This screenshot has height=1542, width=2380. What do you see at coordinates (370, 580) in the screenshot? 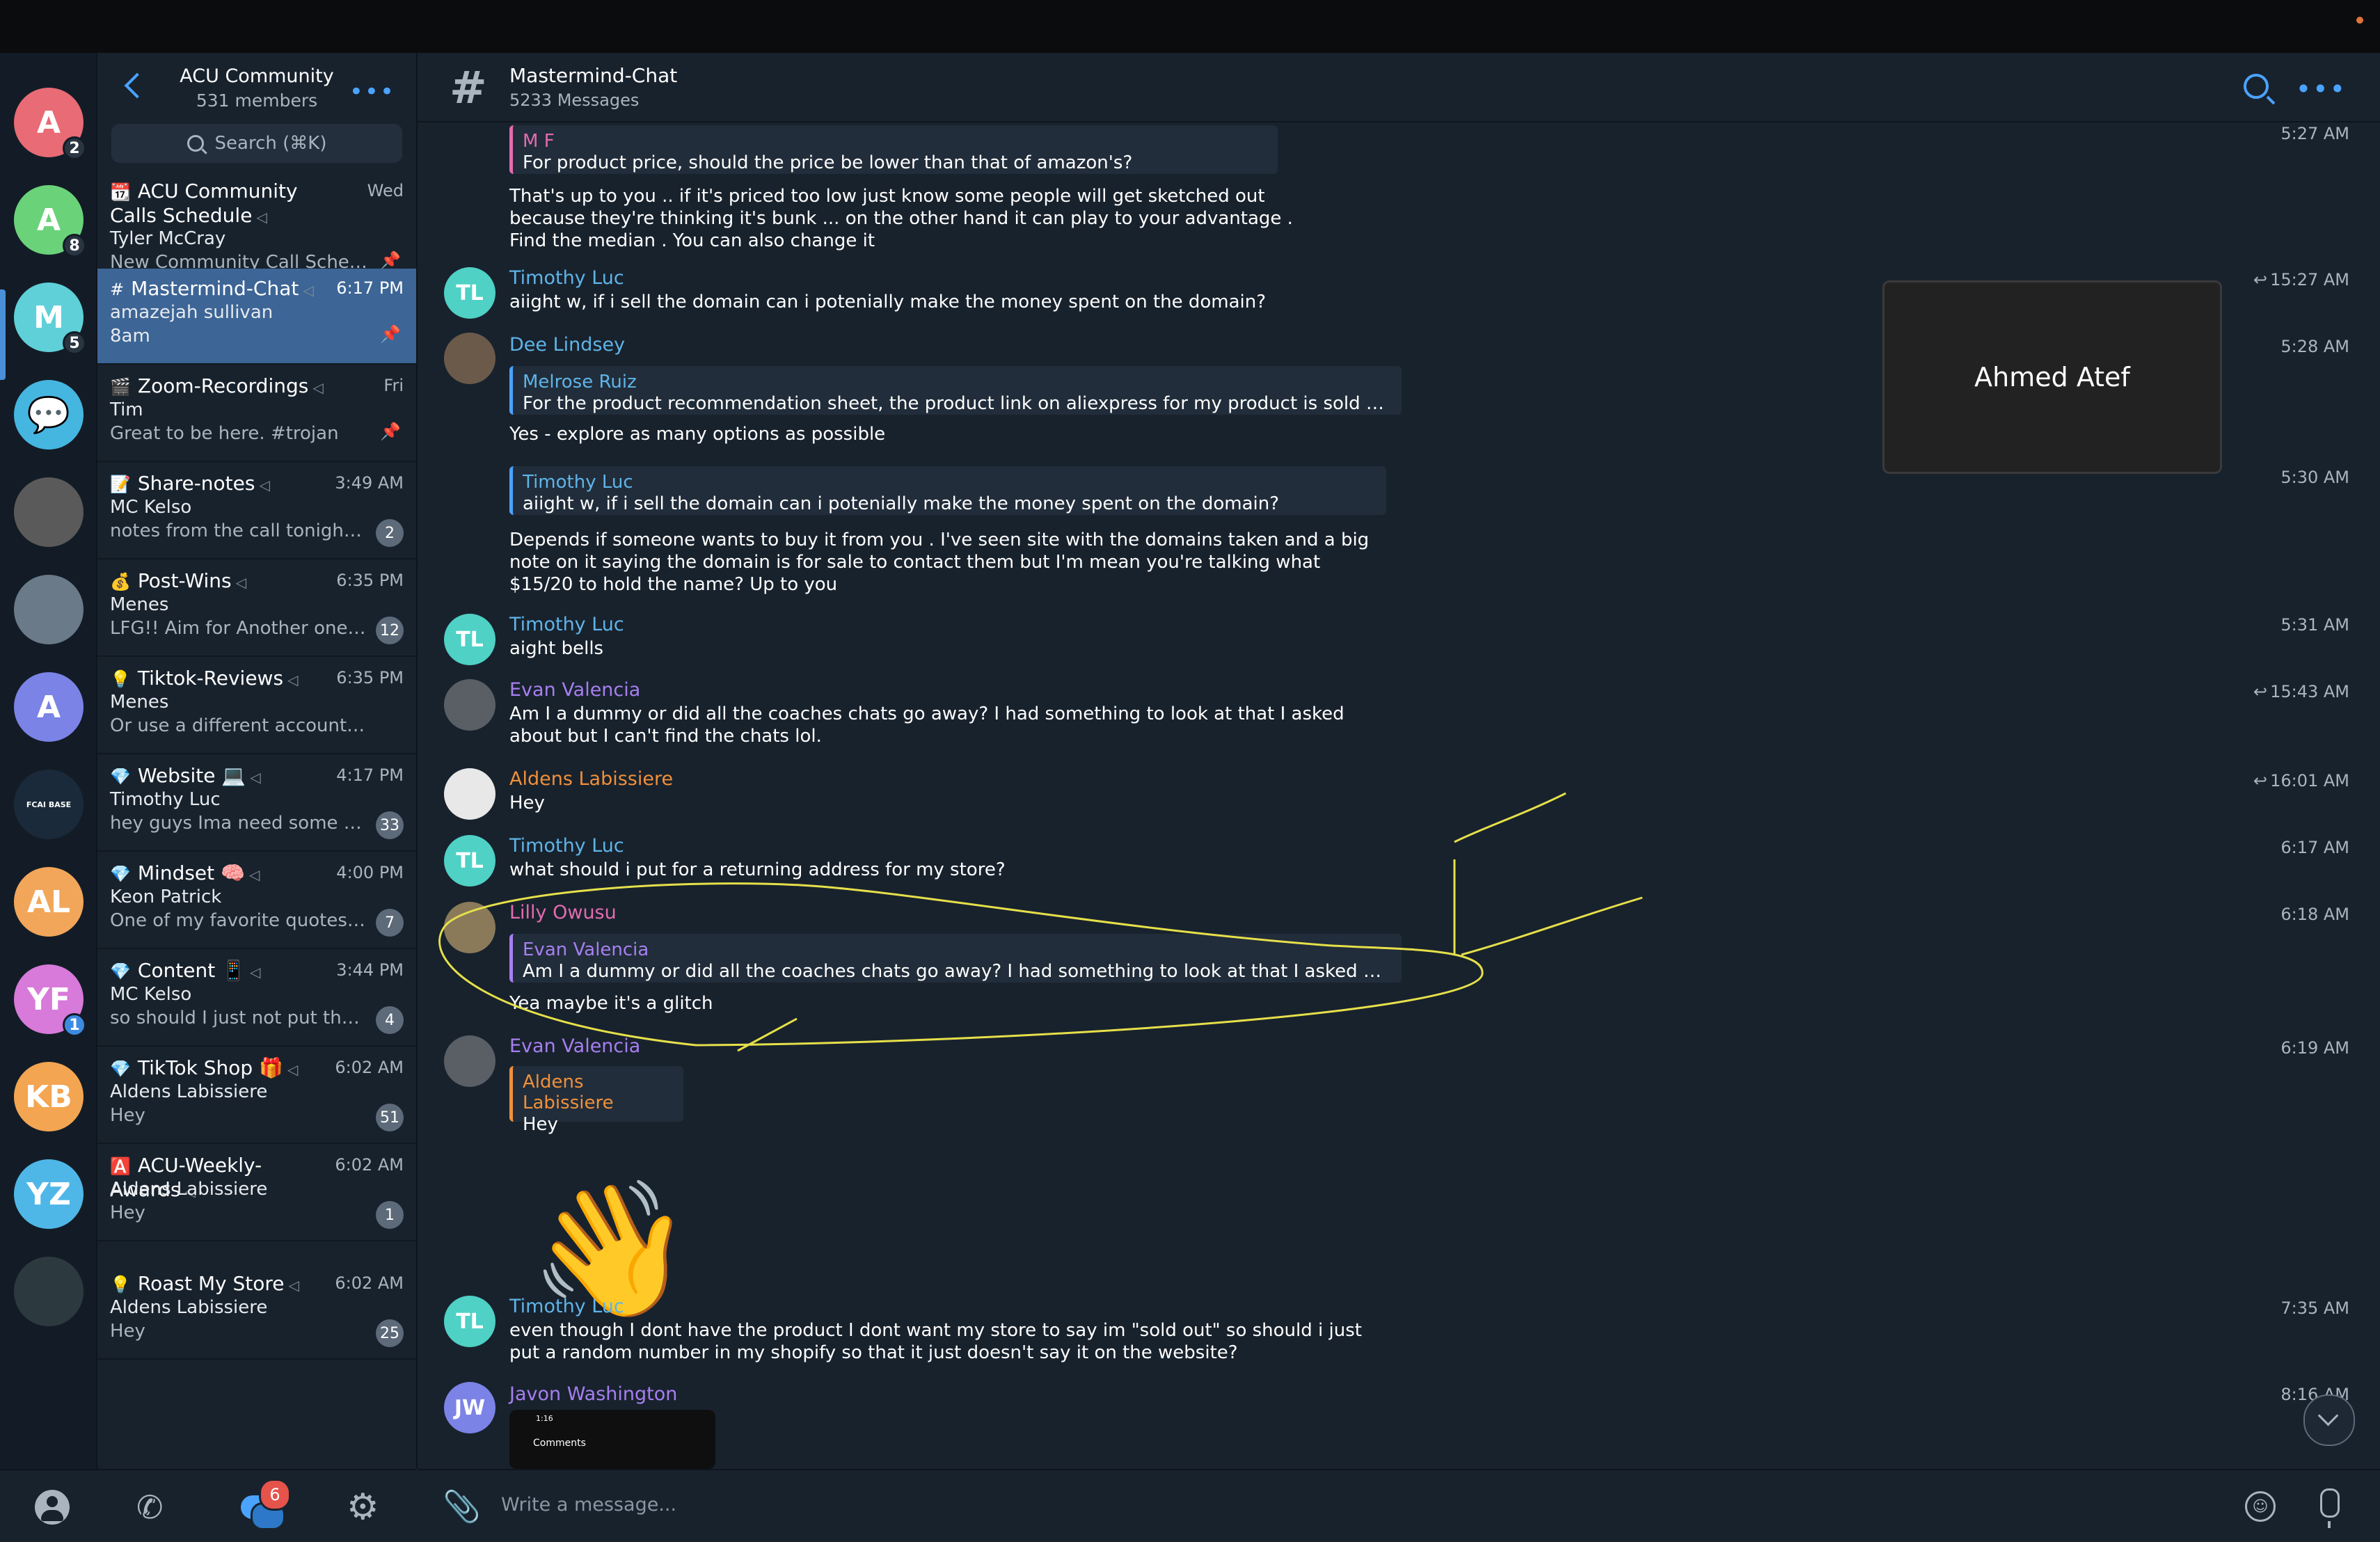
I see `chat-time: 6:35 PM` at bounding box center [370, 580].